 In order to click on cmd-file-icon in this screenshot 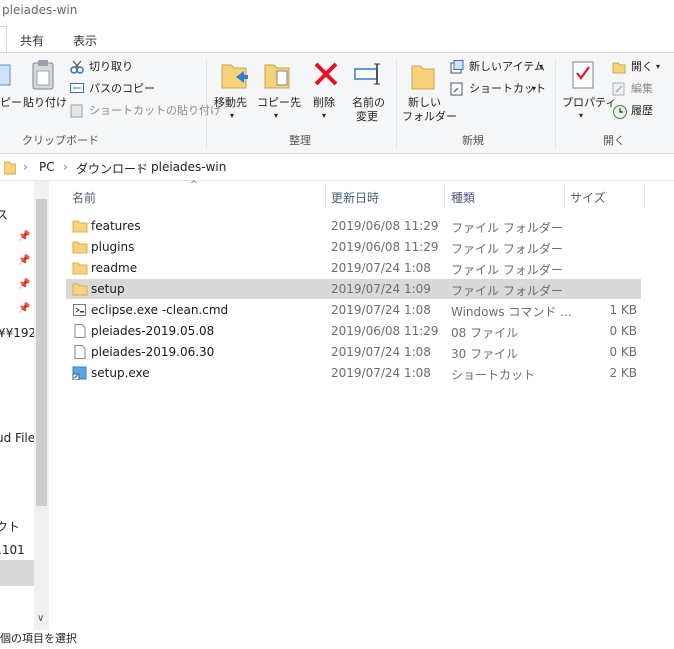, I will do `click(79, 310)`.